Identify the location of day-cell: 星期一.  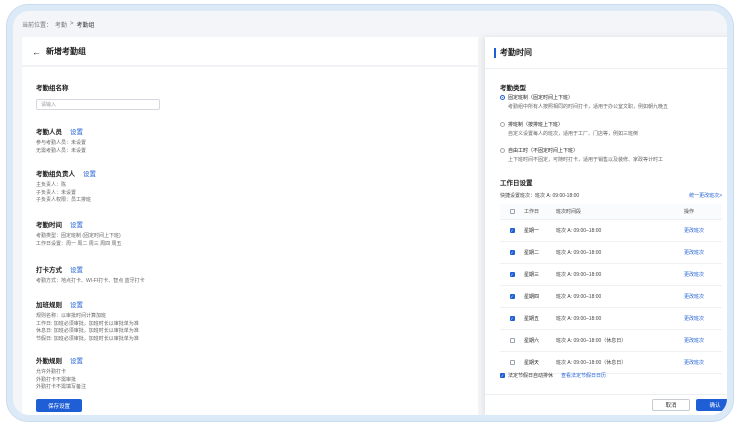
(532, 231).